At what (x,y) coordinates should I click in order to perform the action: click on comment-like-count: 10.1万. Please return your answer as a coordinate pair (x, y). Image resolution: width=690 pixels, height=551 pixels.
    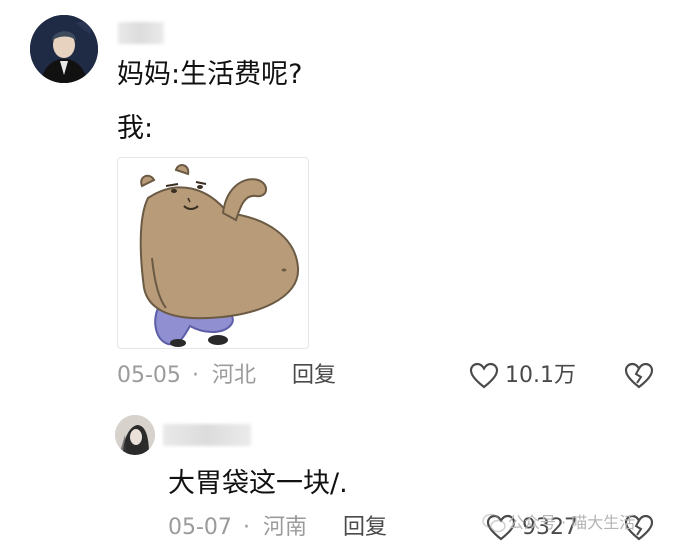
    Looking at the image, I should click on (540, 375).